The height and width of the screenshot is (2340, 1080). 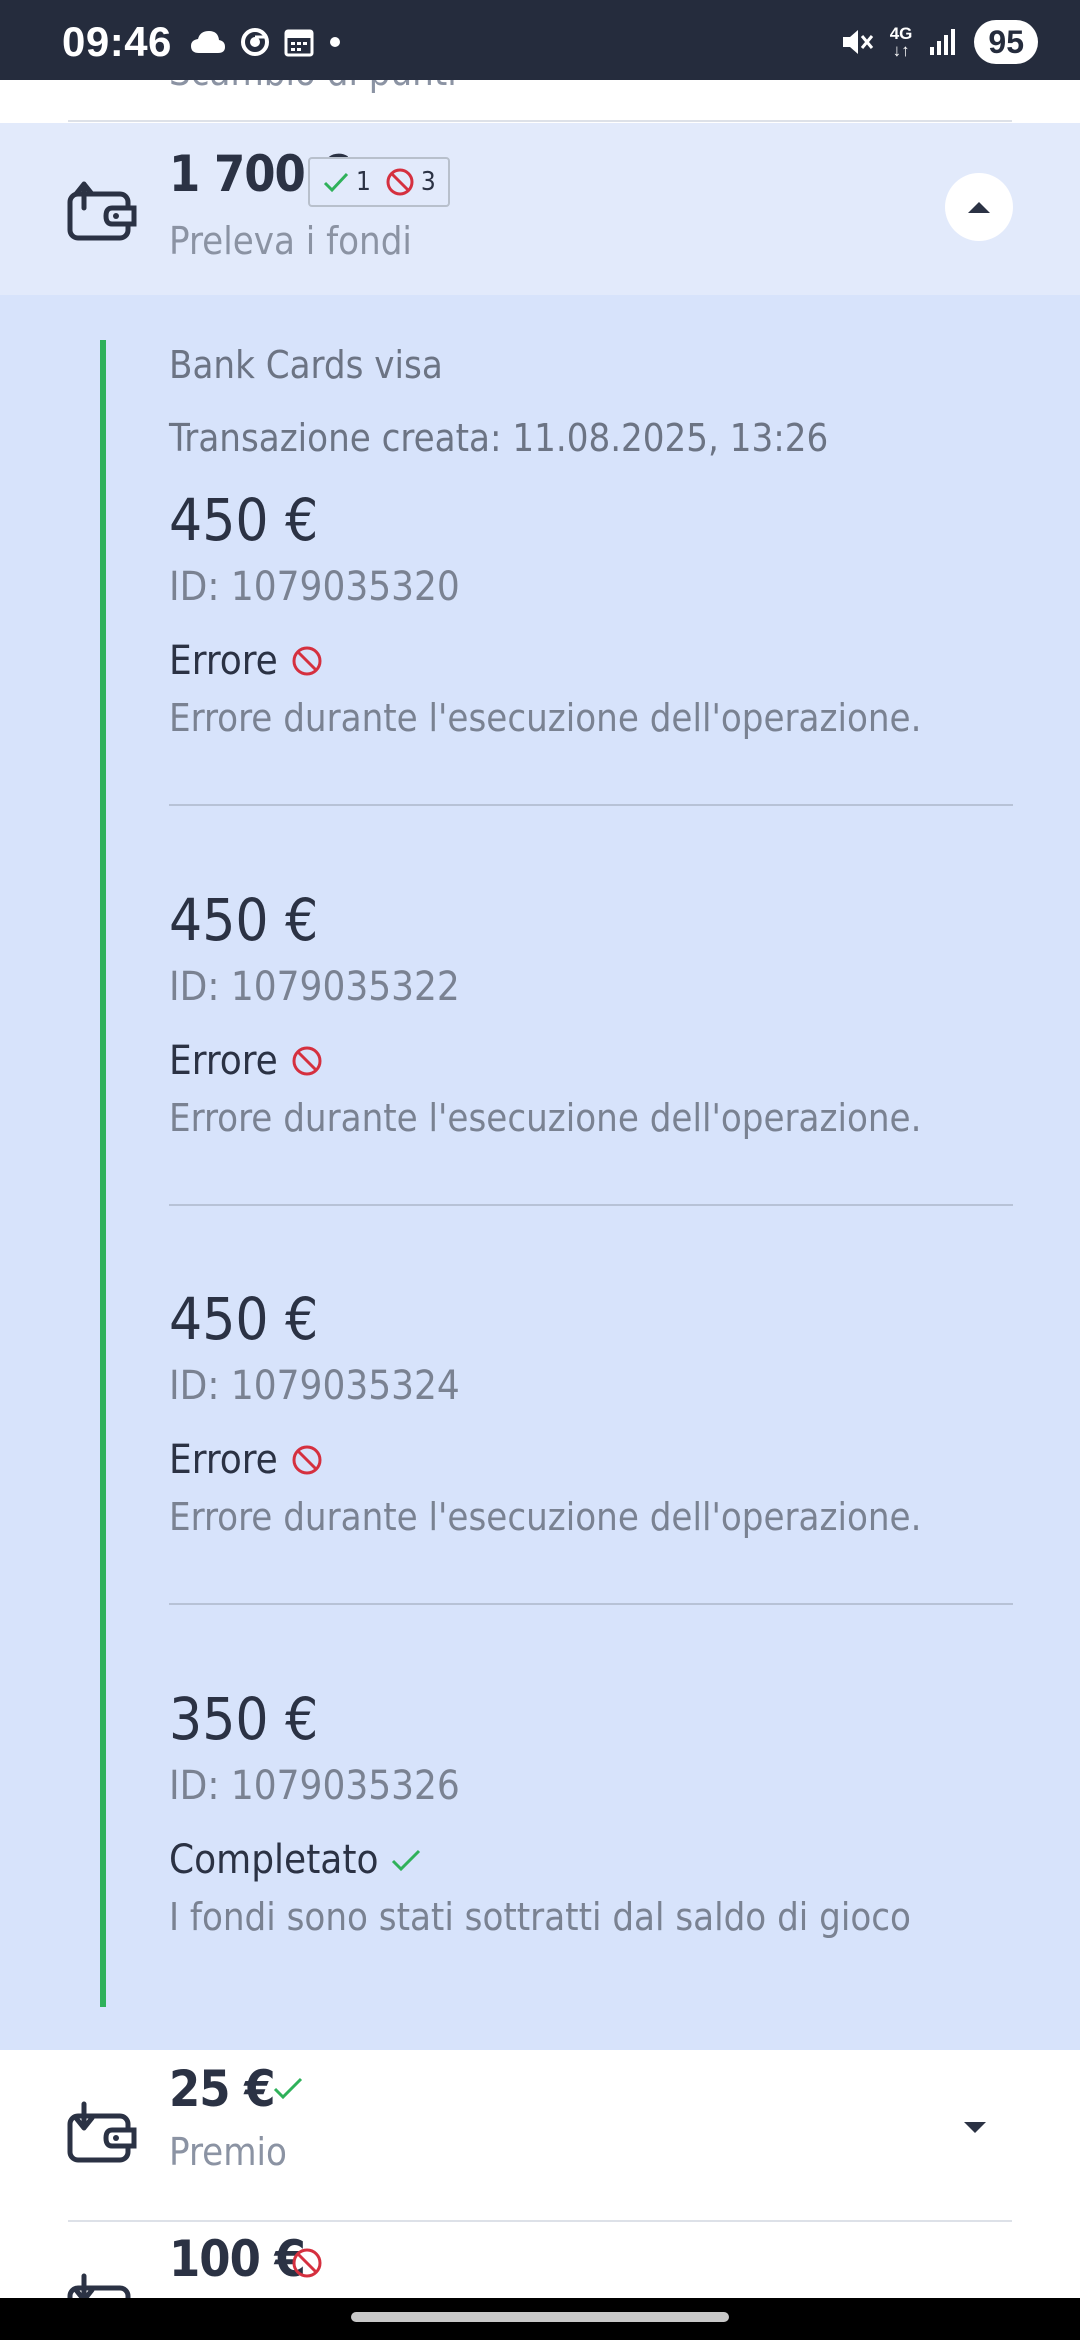 I want to click on chevron-up-icon, so click(x=979, y=207).